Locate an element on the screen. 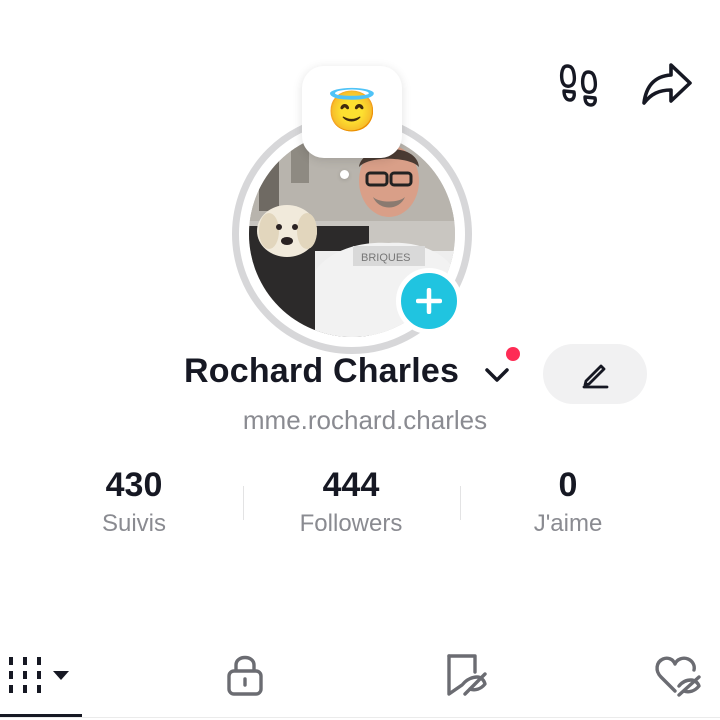  bookmark-hidden-icon is located at coordinates (467, 675).